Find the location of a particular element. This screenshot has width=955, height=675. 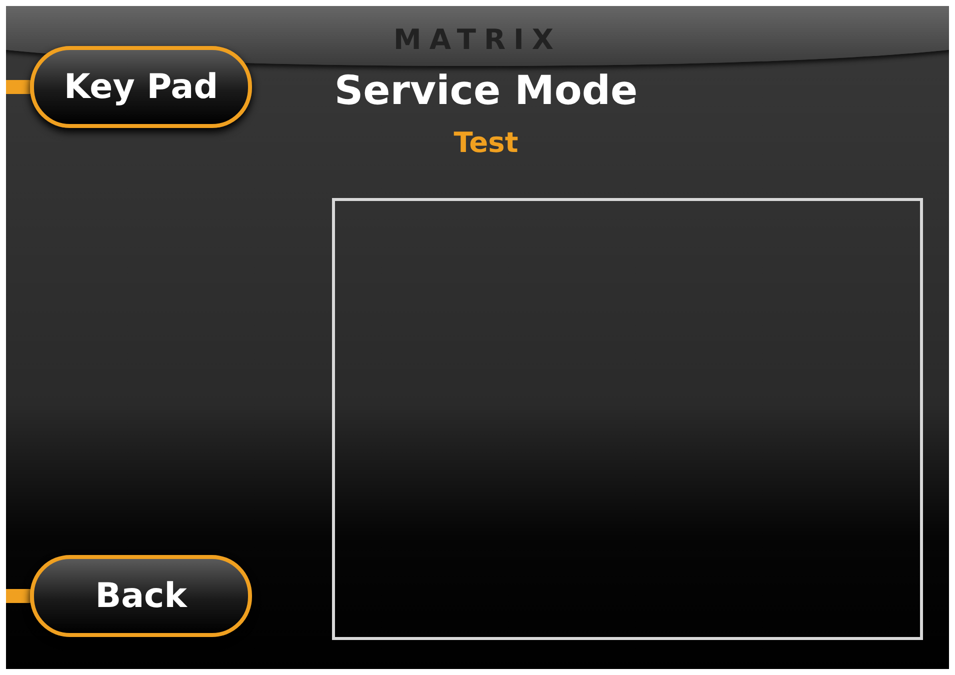

side-button: Back is located at coordinates (141, 596).